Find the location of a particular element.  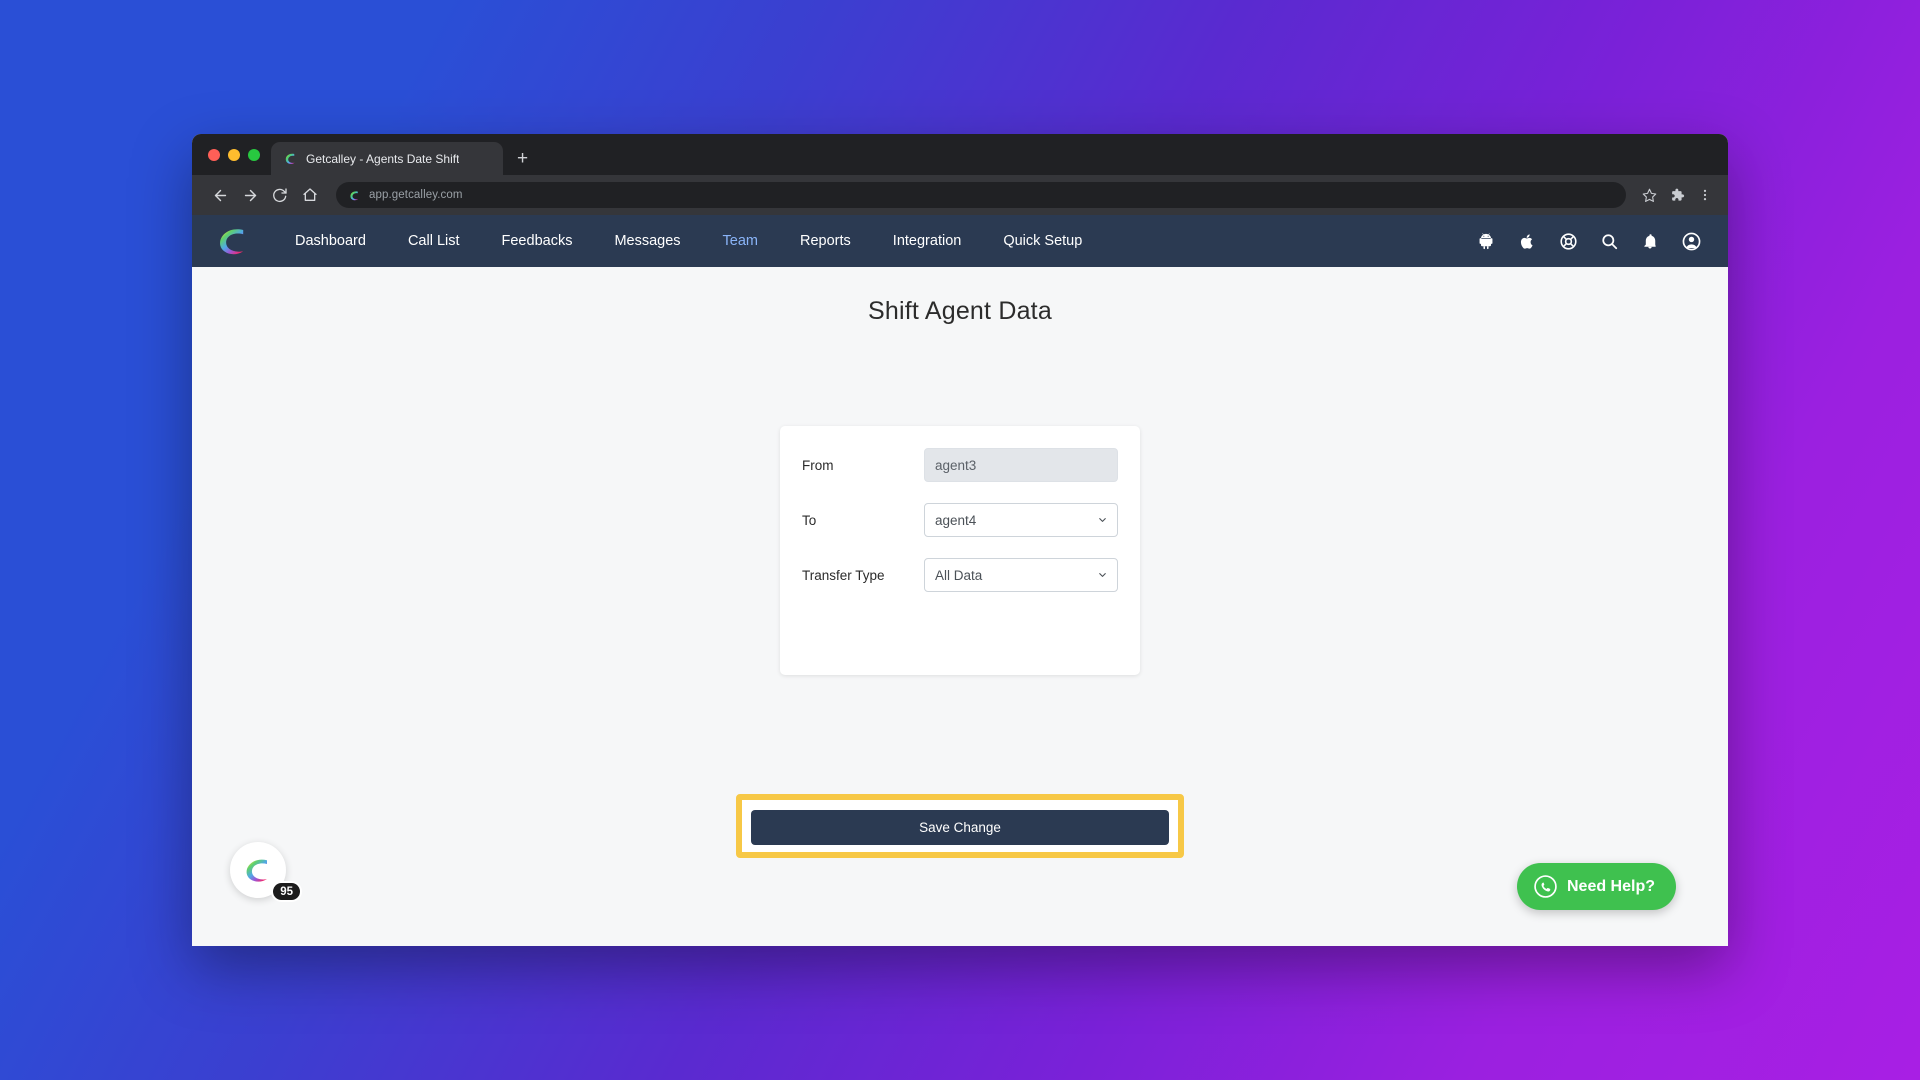

calley-logo is located at coordinates (234, 241).